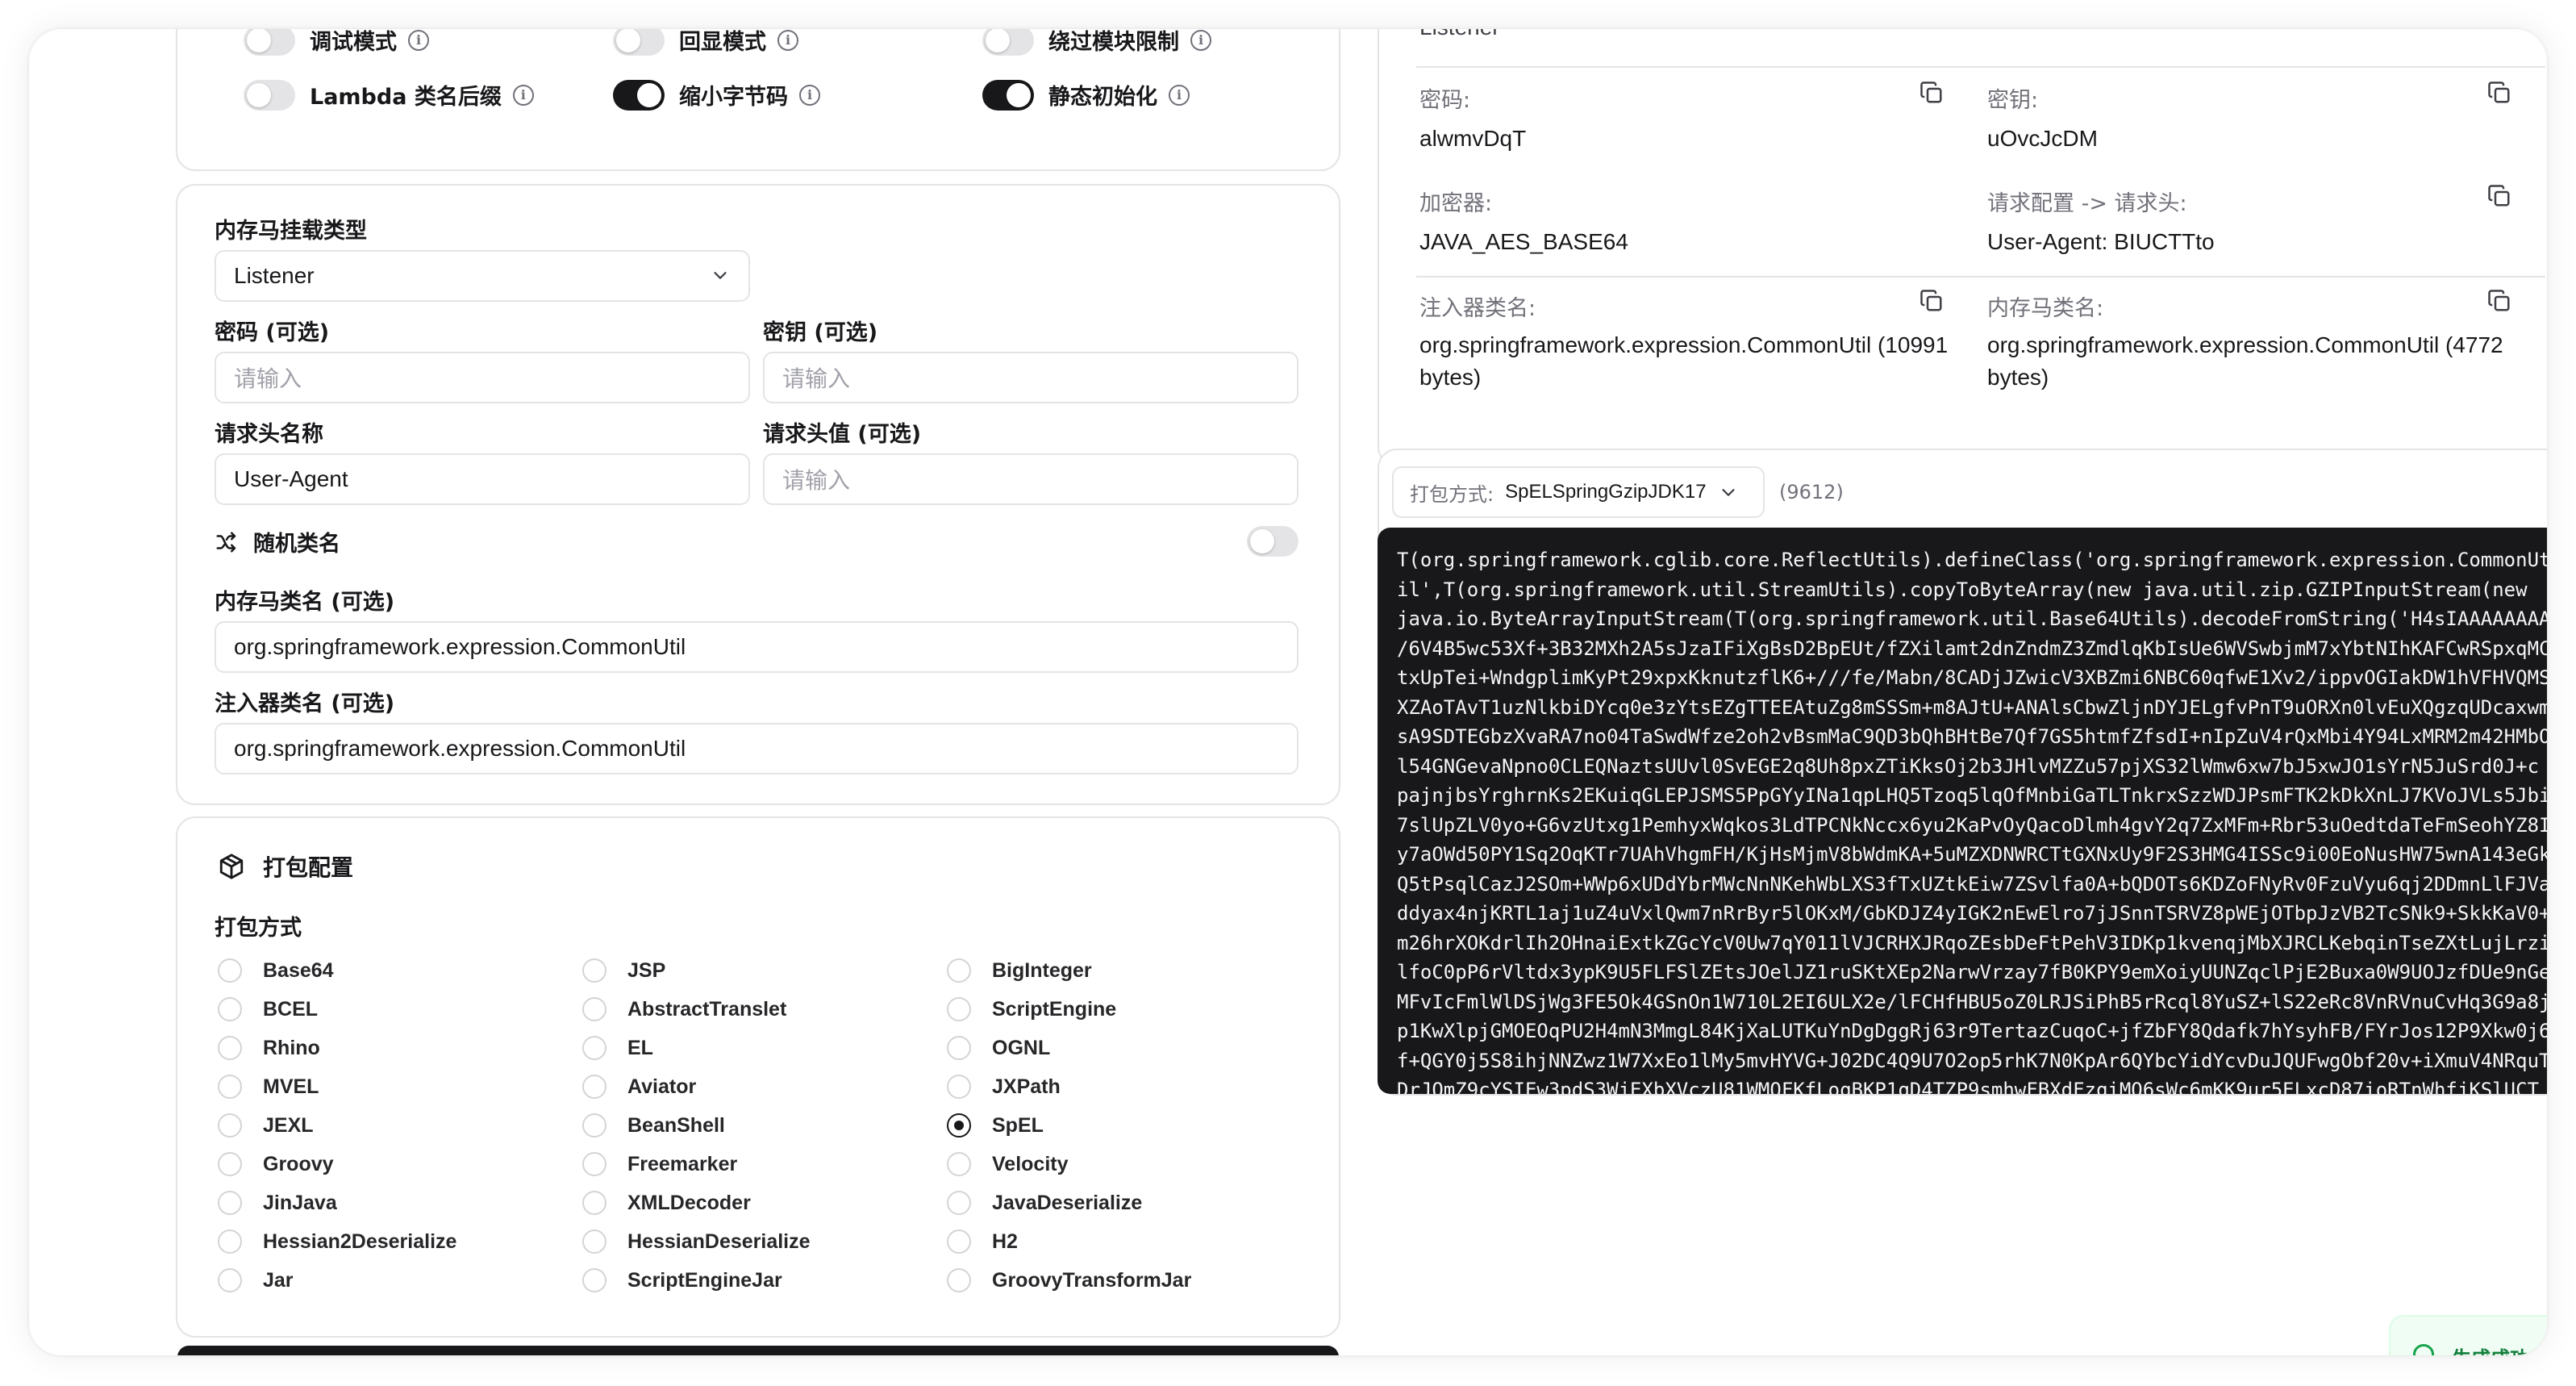 The image size is (2576, 1386). Describe the element at coordinates (696, 1241) in the screenshot. I see `packing-option: HessianDeserialize` at that location.